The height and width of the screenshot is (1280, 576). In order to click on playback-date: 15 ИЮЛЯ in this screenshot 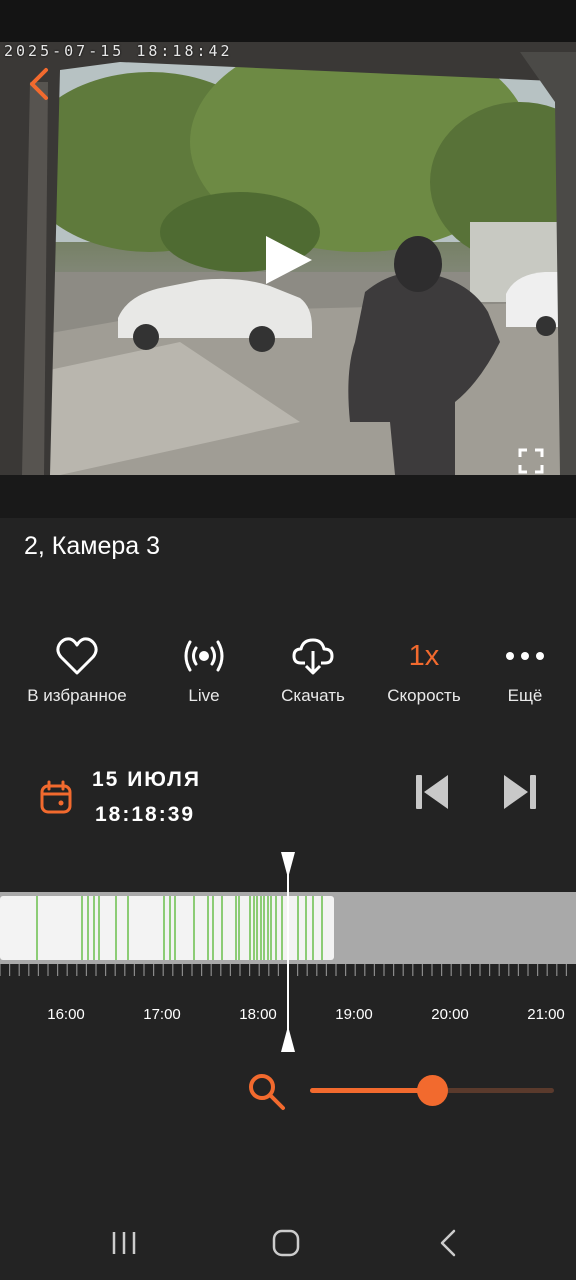, I will do `click(146, 779)`.